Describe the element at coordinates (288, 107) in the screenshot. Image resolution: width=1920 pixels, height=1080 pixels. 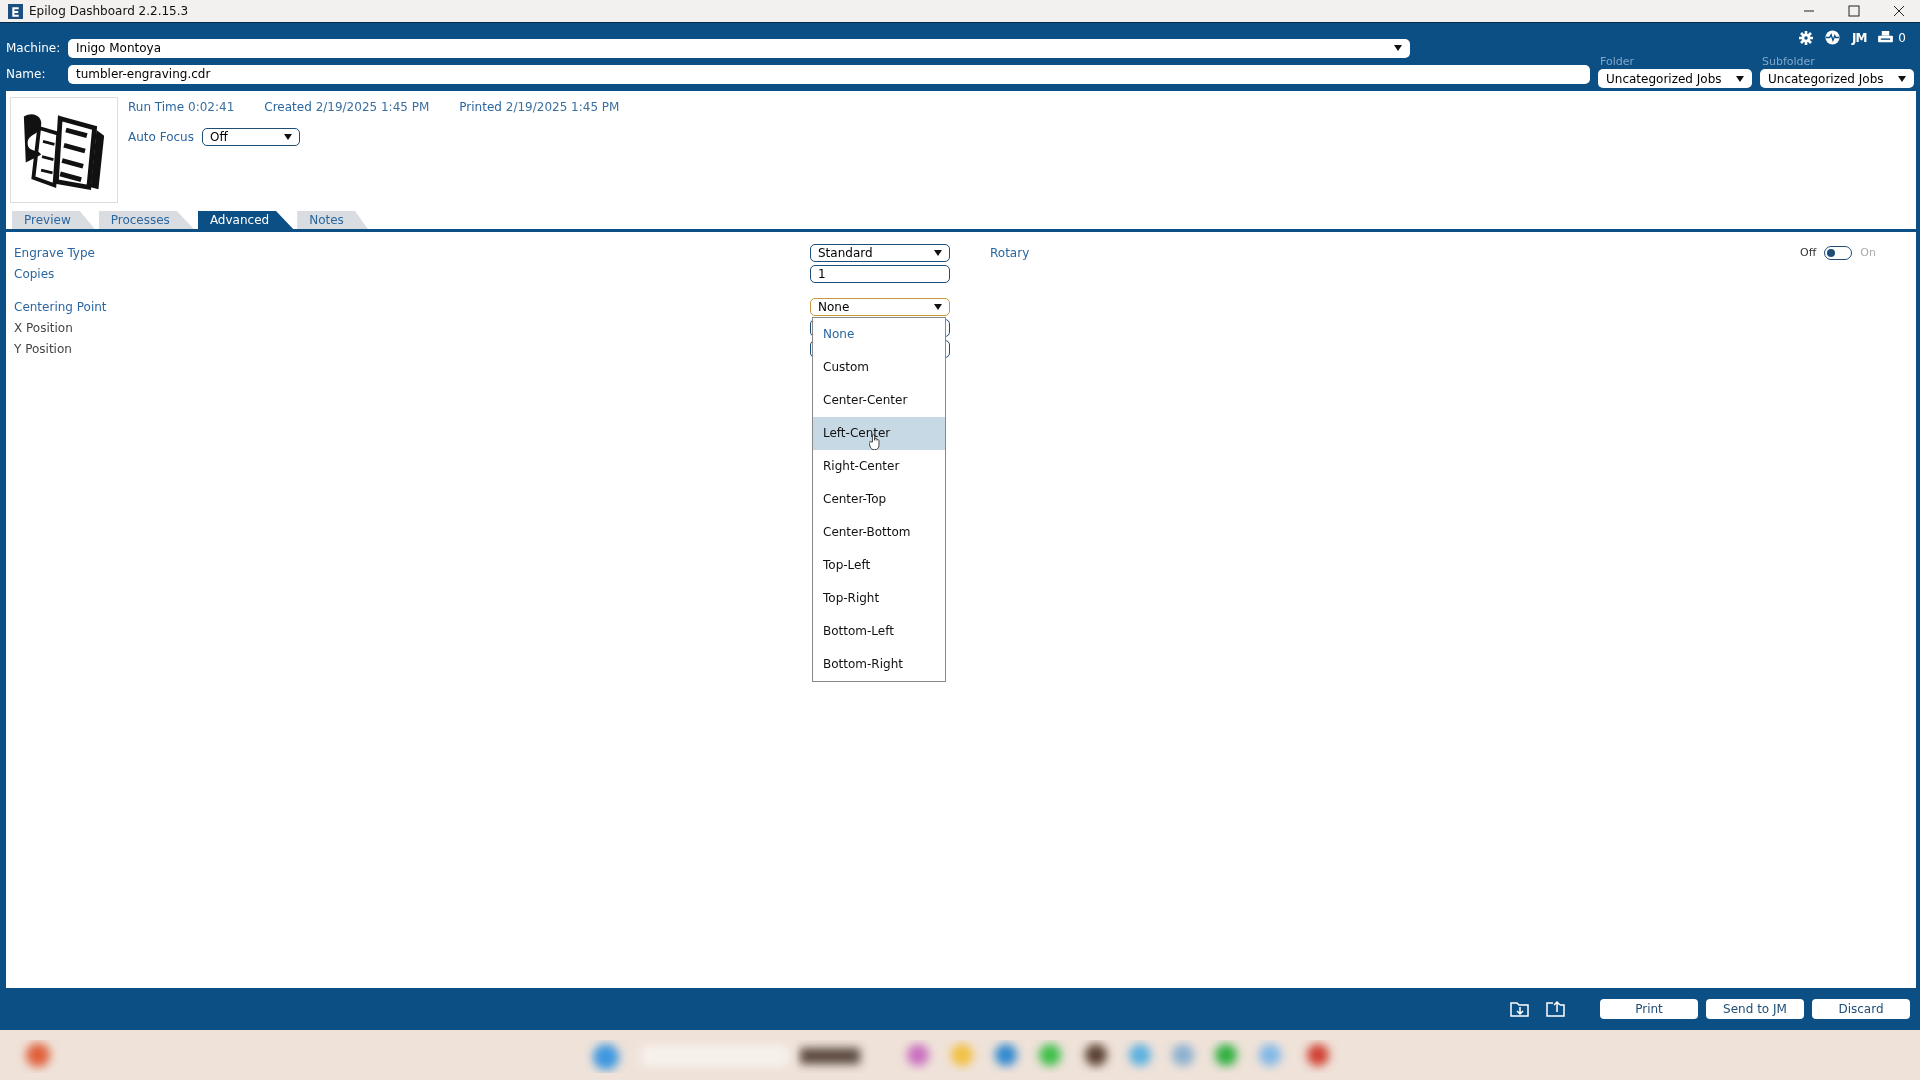
I see `info-label: Created` at that location.